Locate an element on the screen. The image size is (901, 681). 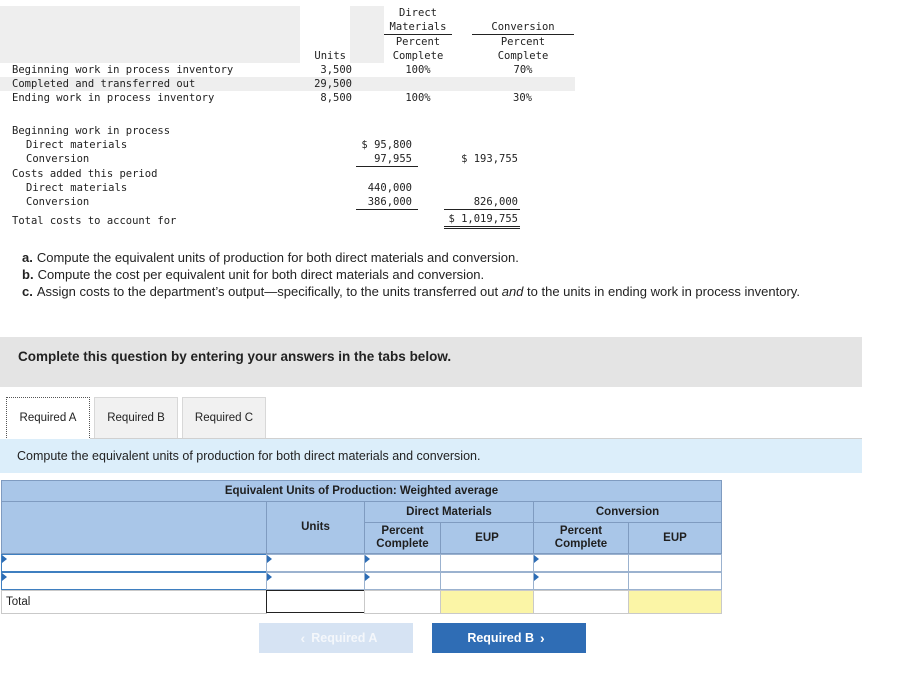
total-dm-eup-input is located at coordinates (487, 602).